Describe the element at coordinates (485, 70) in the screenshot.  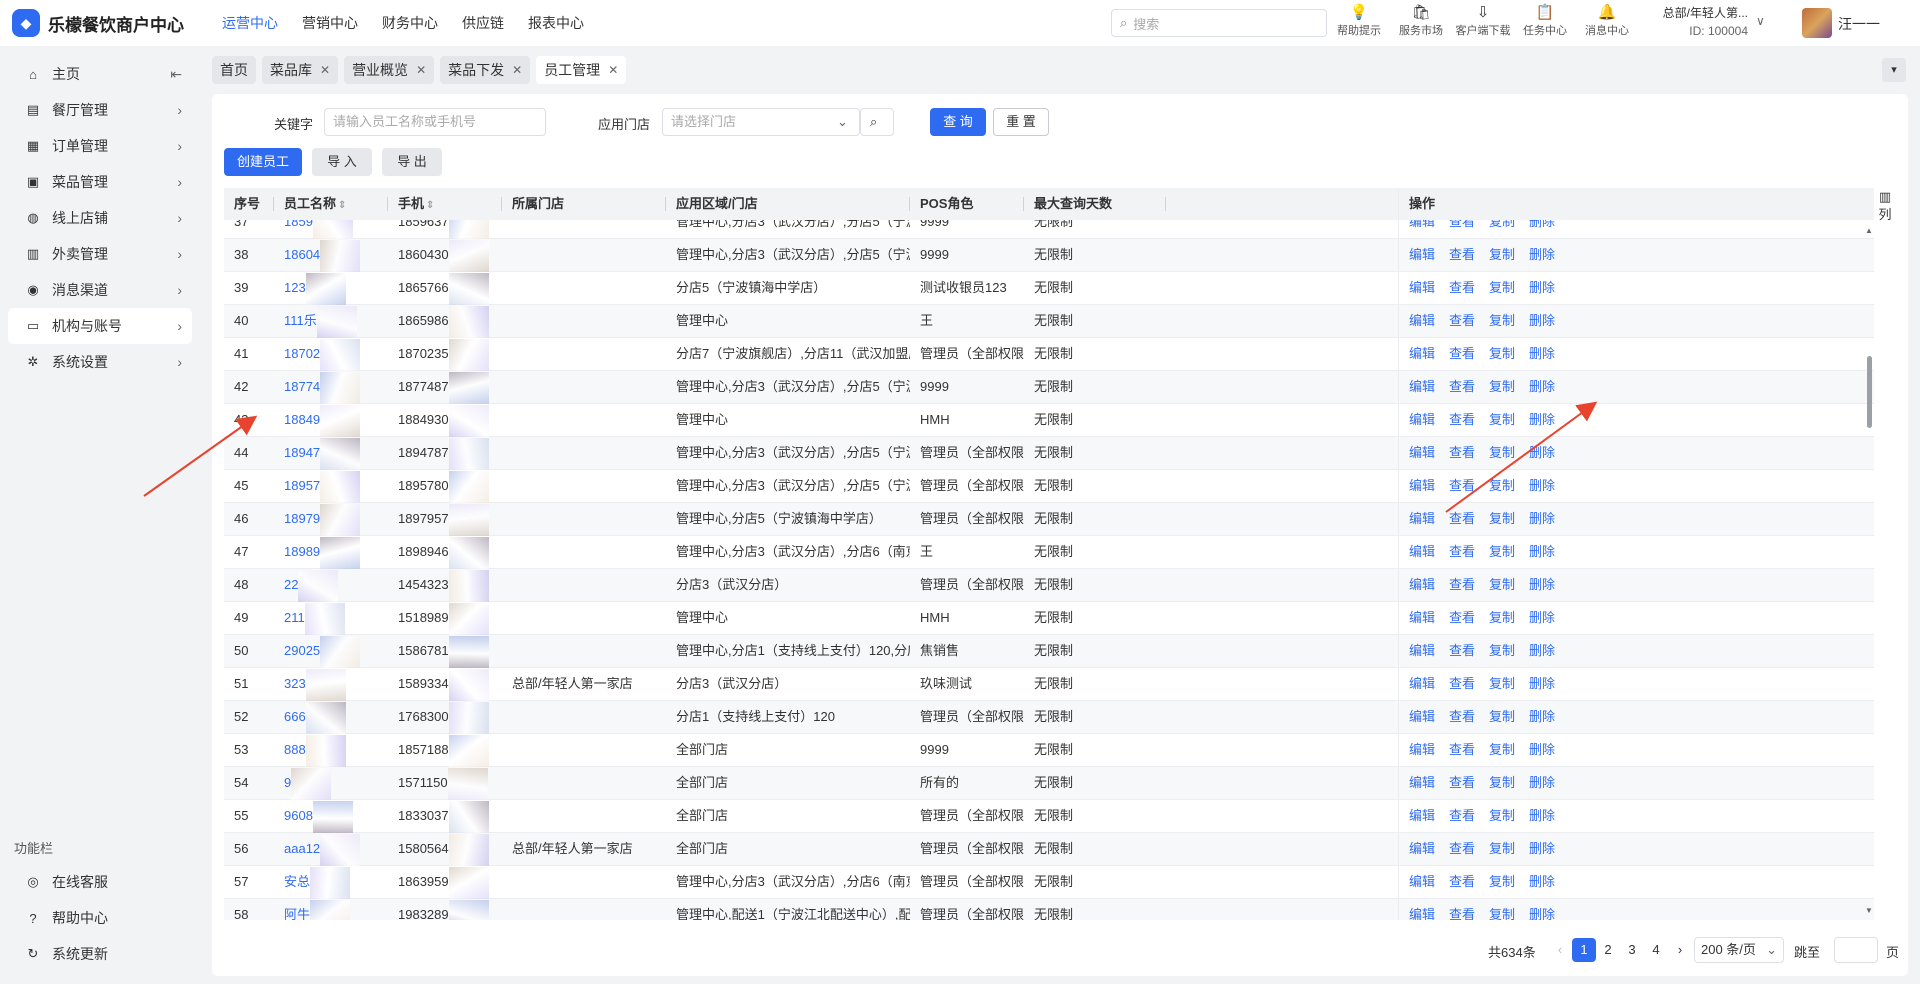
I see `page-tab: 菜品下发 ✕` at that location.